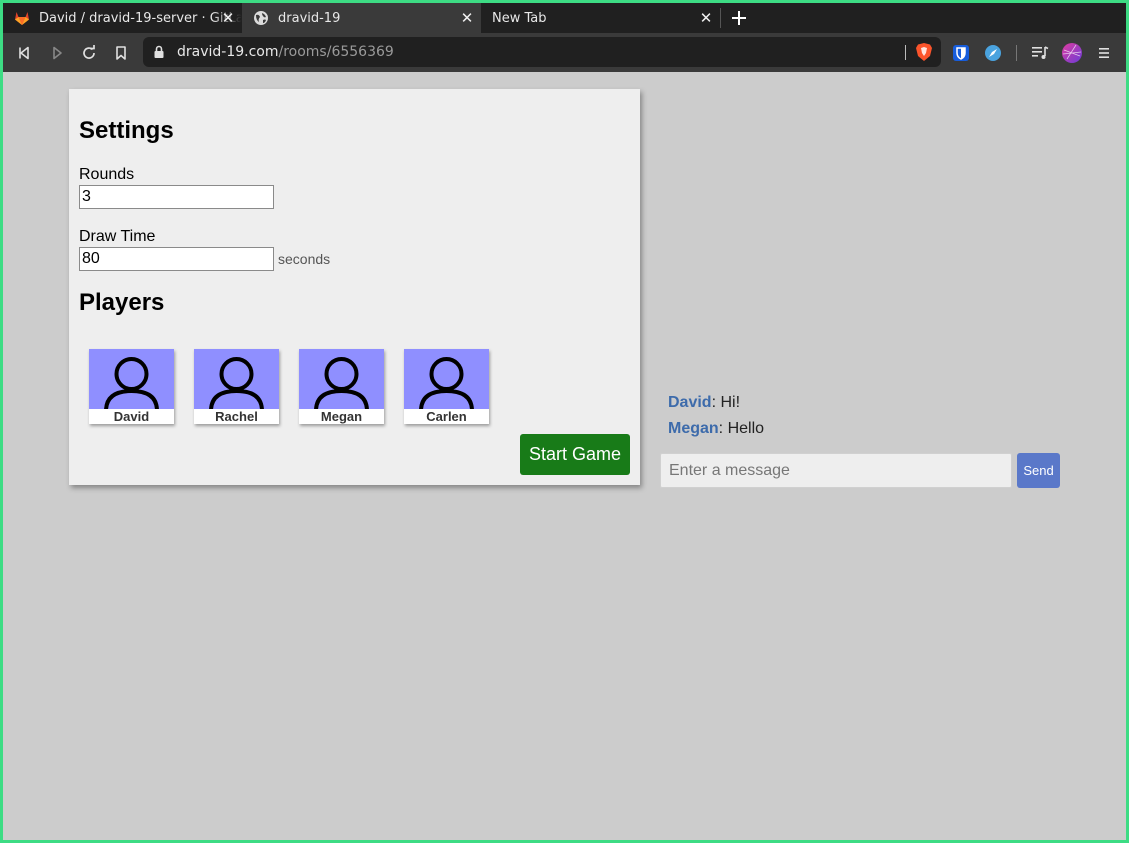 The width and height of the screenshot is (1129, 843). Describe the element at coordinates (261, 18) in the screenshot. I see `globe-icon` at that location.